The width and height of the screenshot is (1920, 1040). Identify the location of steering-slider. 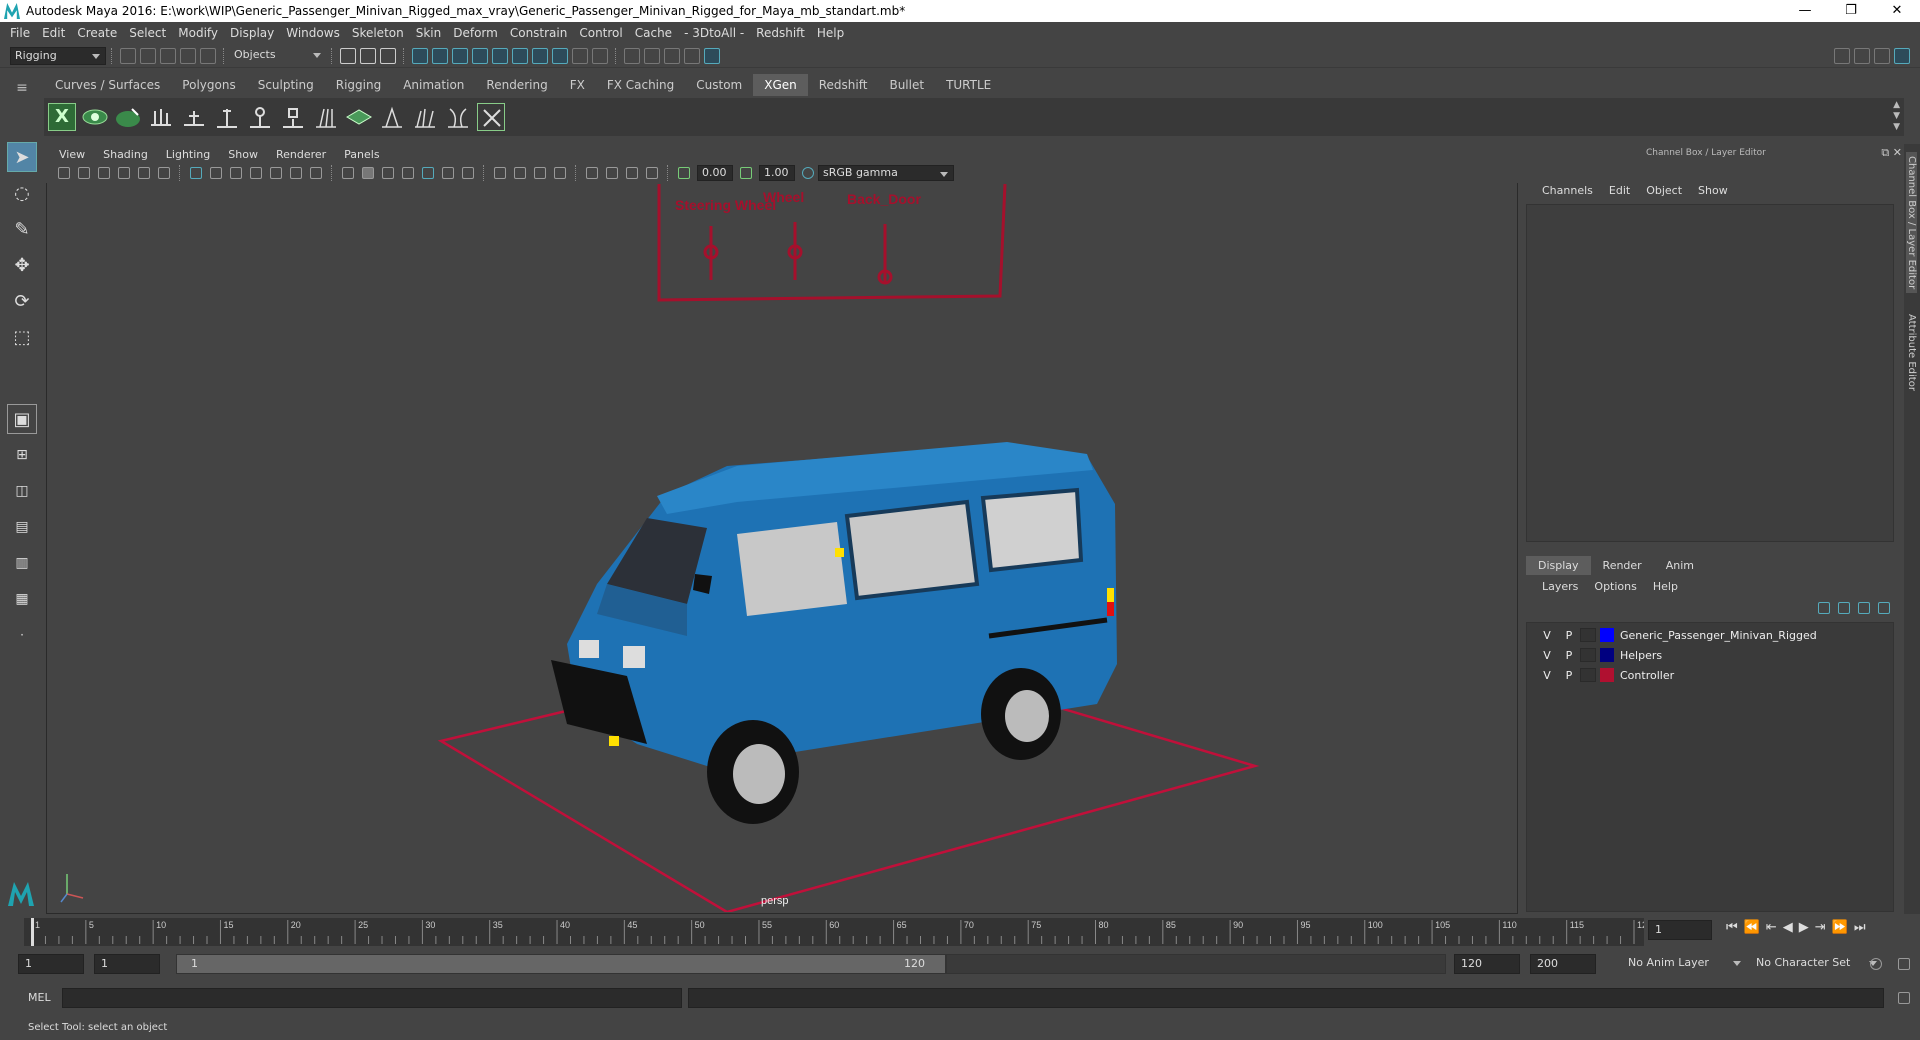
(711, 253).